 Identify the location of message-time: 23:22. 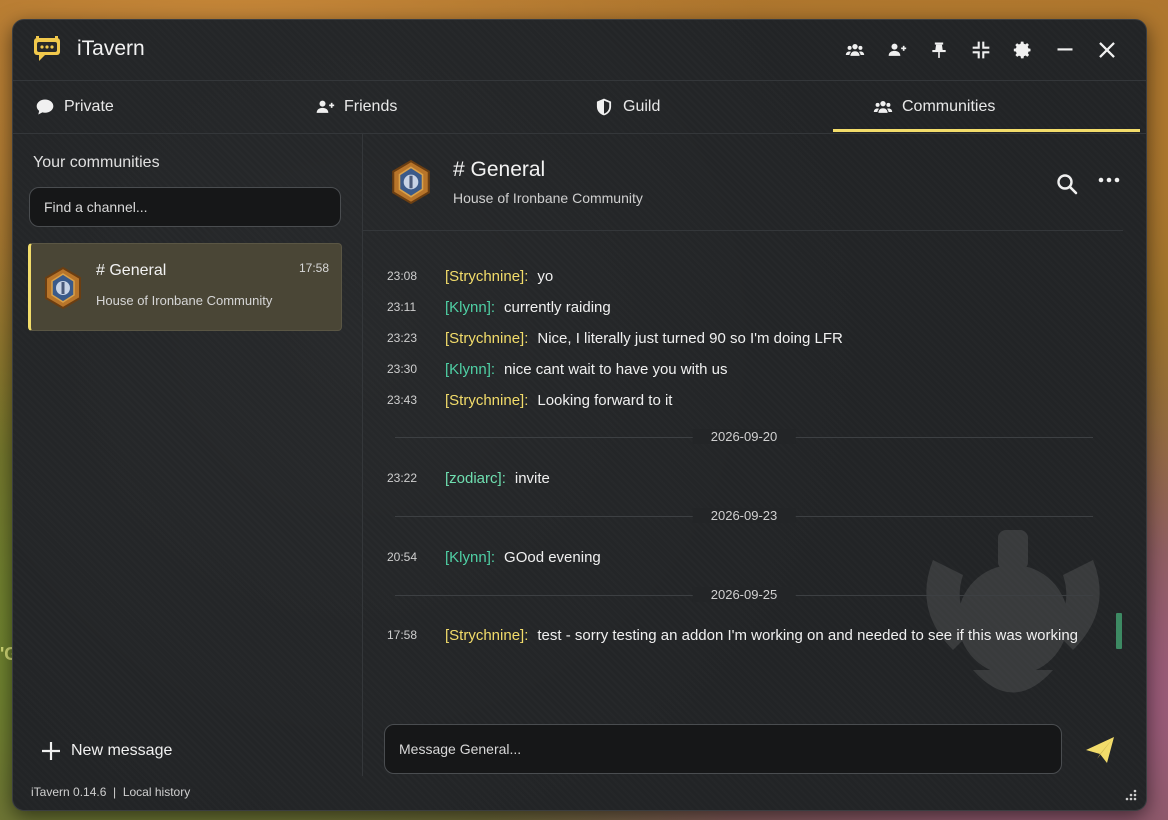
(402, 478).